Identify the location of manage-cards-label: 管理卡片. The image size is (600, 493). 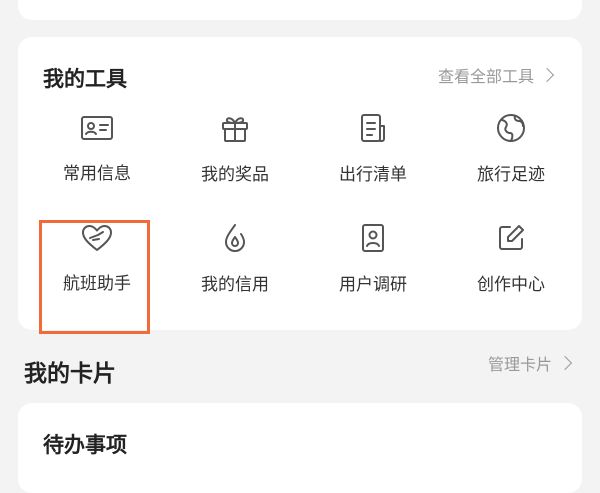
(519, 364).